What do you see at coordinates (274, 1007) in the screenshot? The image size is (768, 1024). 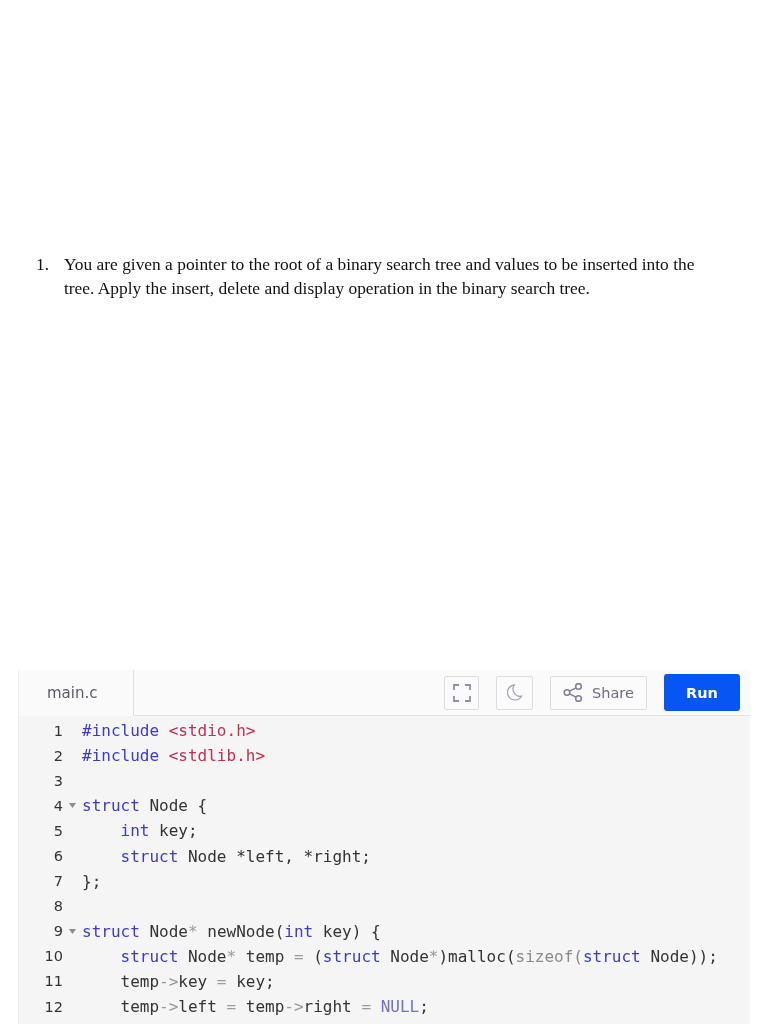 I see `code-line: temp->left = temp->right = NULL;` at bounding box center [274, 1007].